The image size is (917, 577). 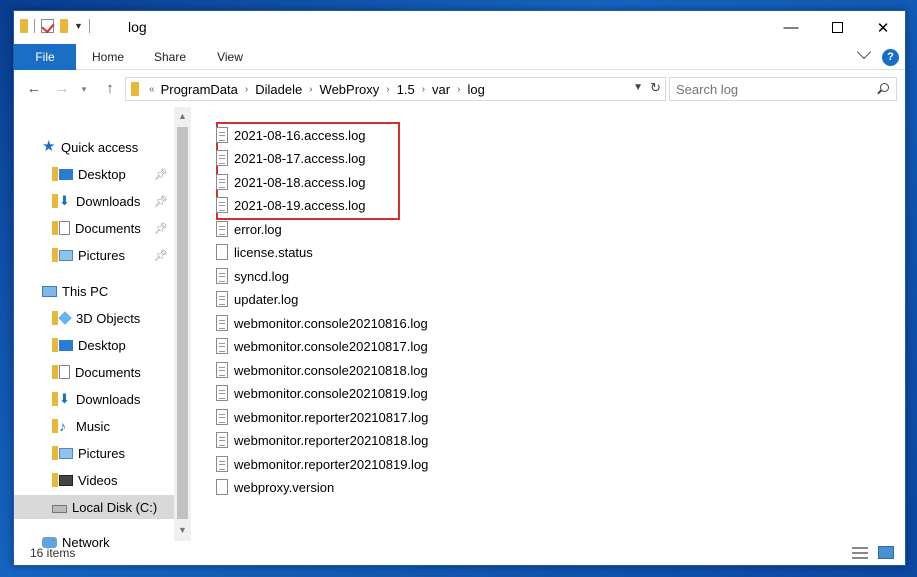 I want to click on cube-icon, so click(x=65, y=318).